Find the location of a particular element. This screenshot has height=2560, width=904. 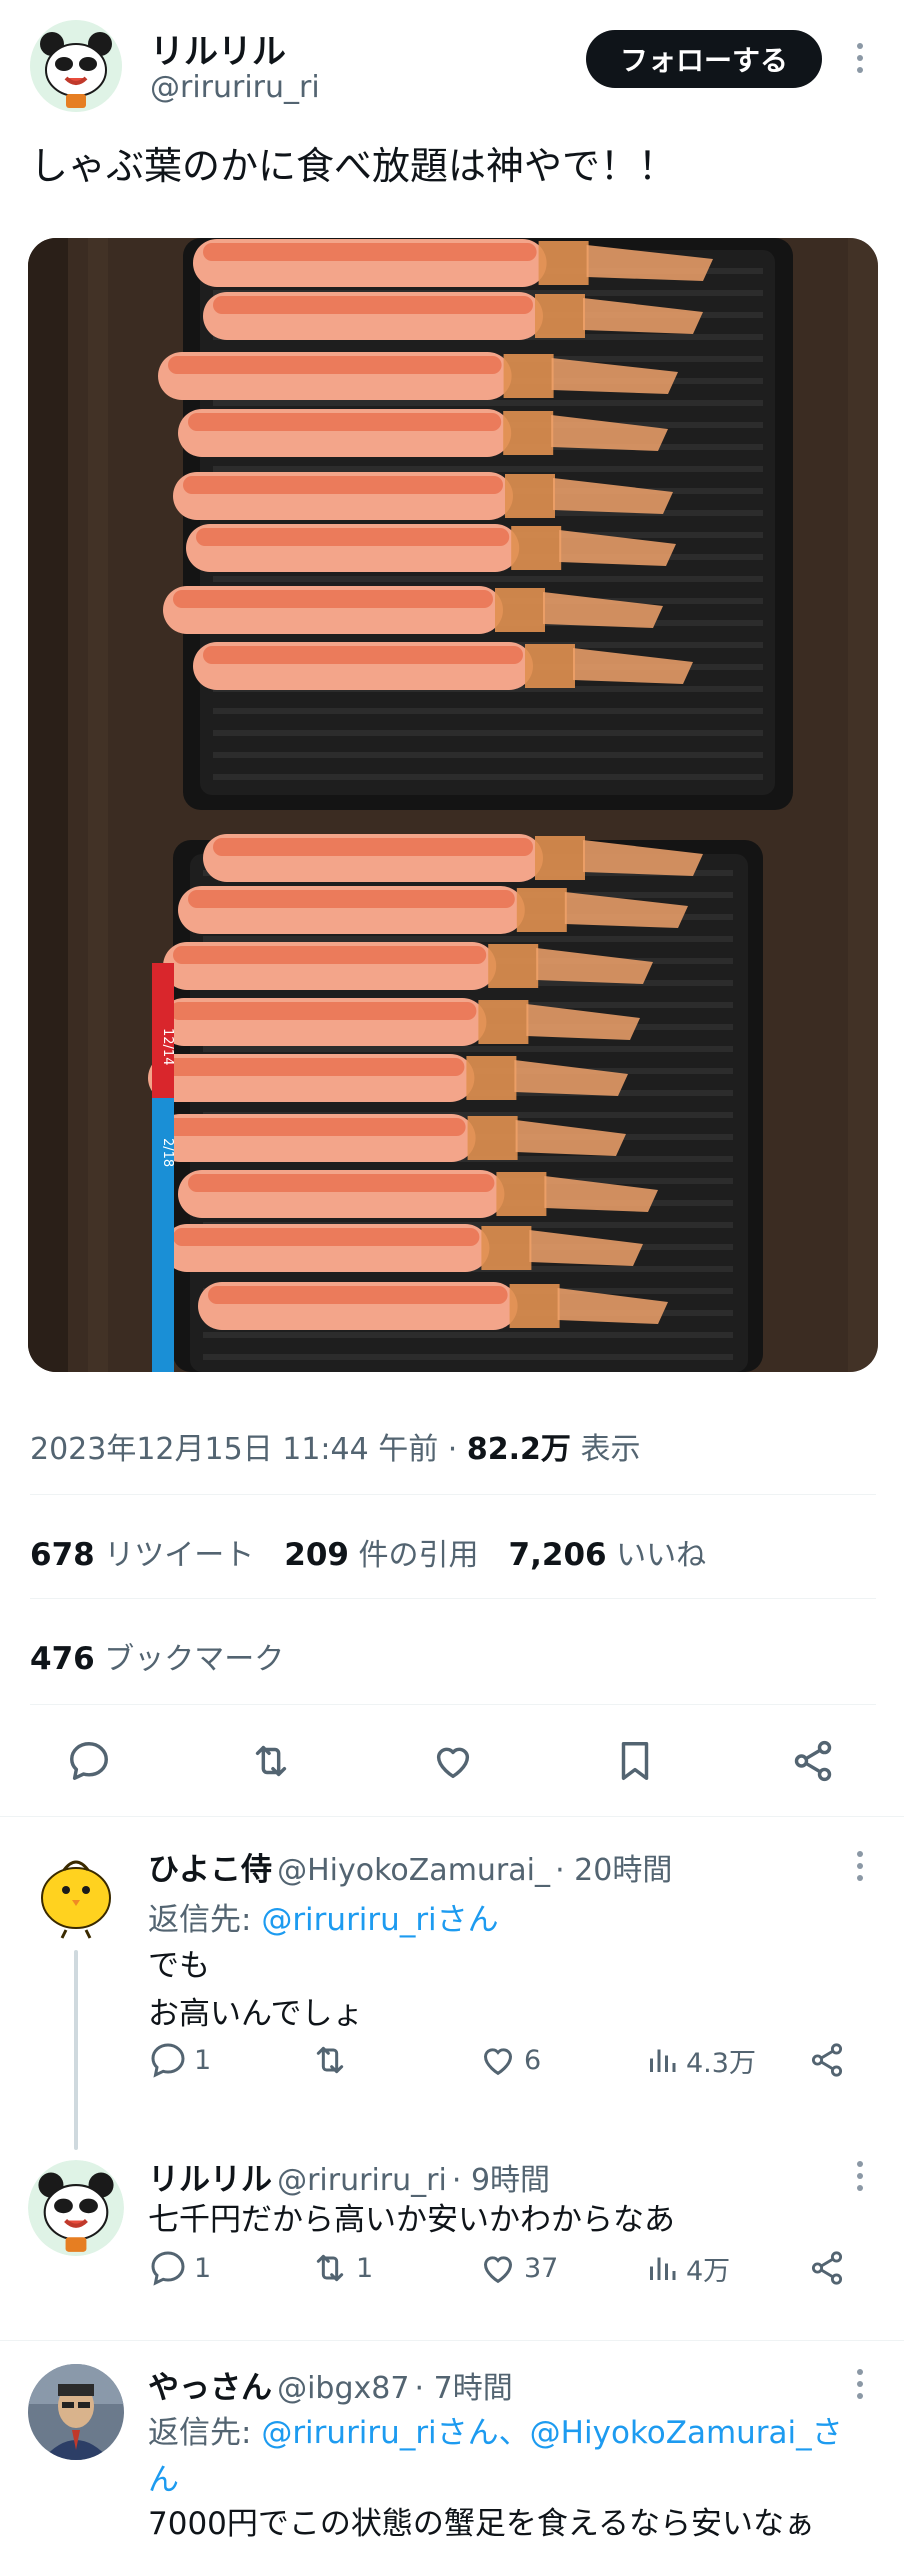

follow-button: フォローする is located at coordinates (704, 59).